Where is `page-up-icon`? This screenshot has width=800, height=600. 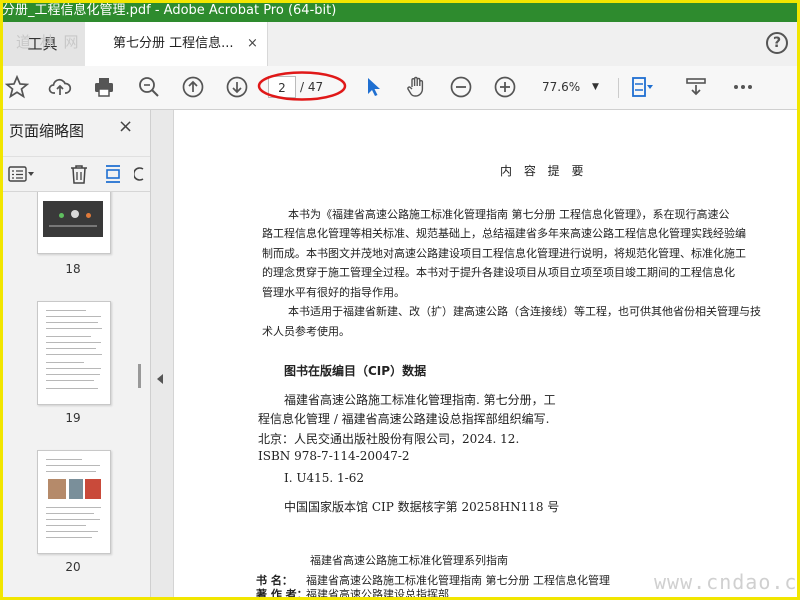
page-up-icon is located at coordinates (193, 87).